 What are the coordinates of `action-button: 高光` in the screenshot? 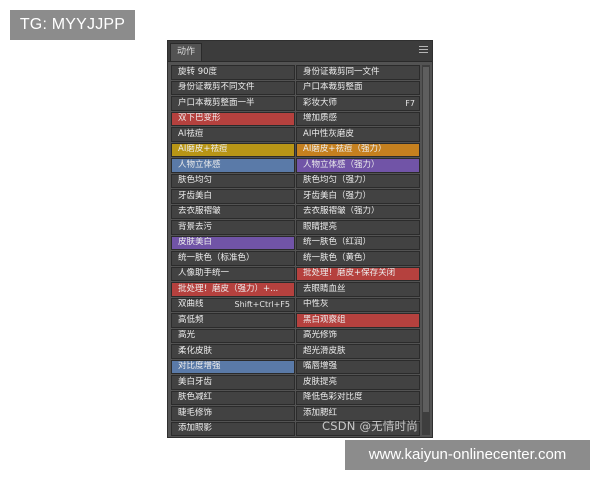 It's located at (233, 335).